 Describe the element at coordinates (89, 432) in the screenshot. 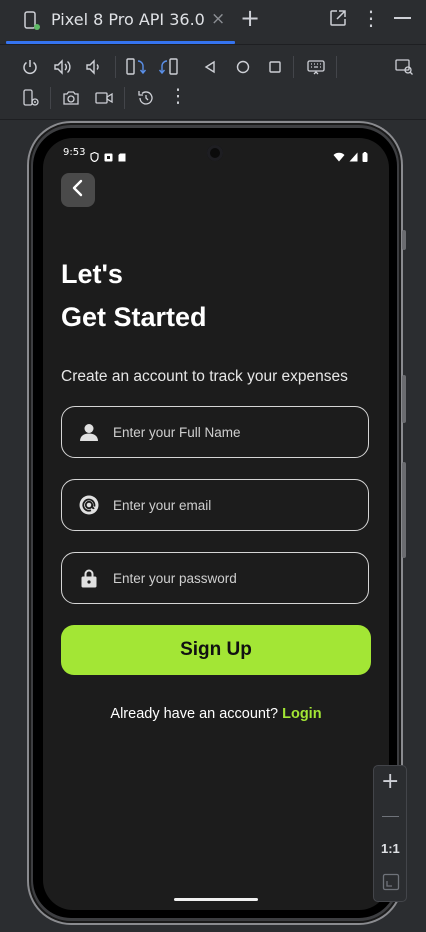

I see `person-icon` at that location.